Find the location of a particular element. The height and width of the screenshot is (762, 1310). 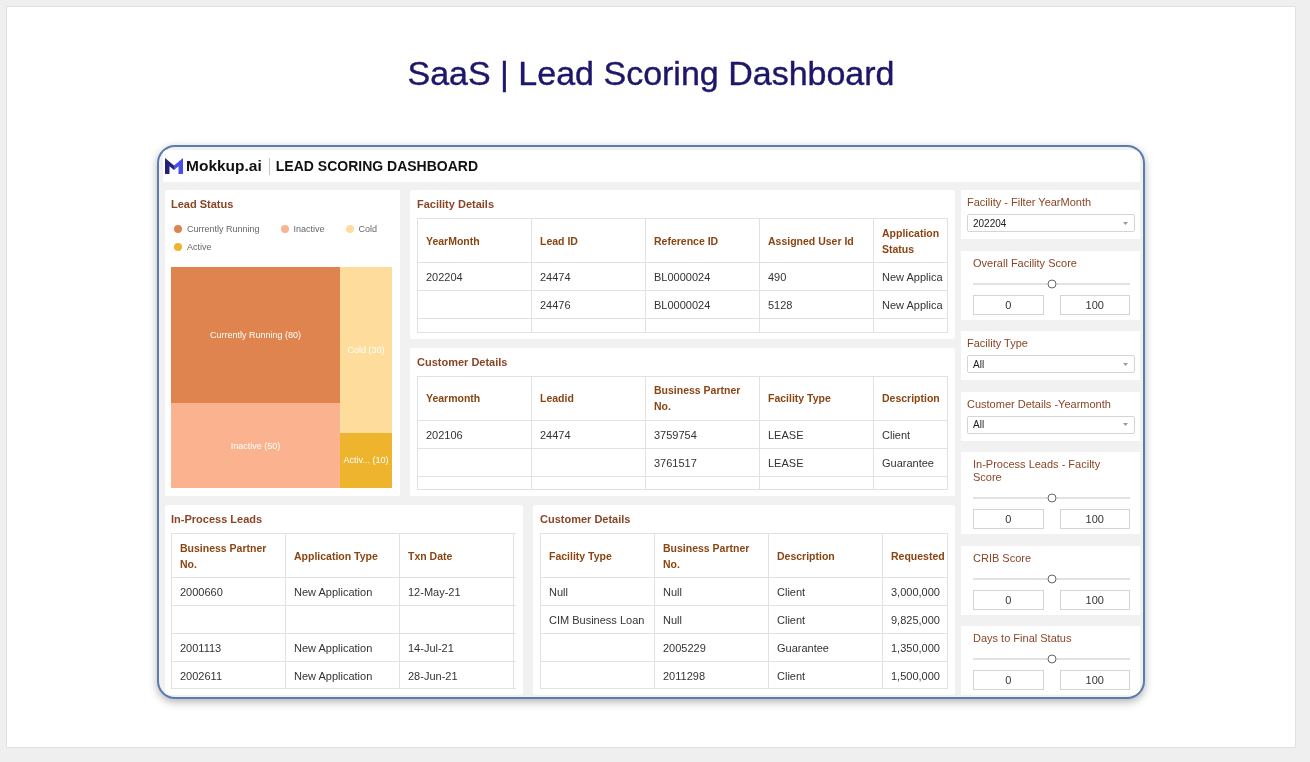

treemap-tile: Activ... (10) is located at coordinates (366, 460).